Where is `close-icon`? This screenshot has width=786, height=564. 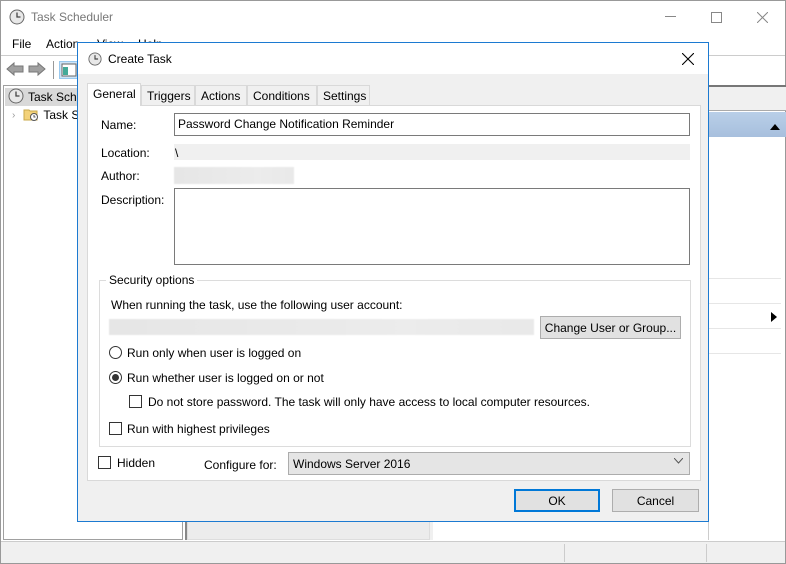
close-icon is located at coordinates (688, 59).